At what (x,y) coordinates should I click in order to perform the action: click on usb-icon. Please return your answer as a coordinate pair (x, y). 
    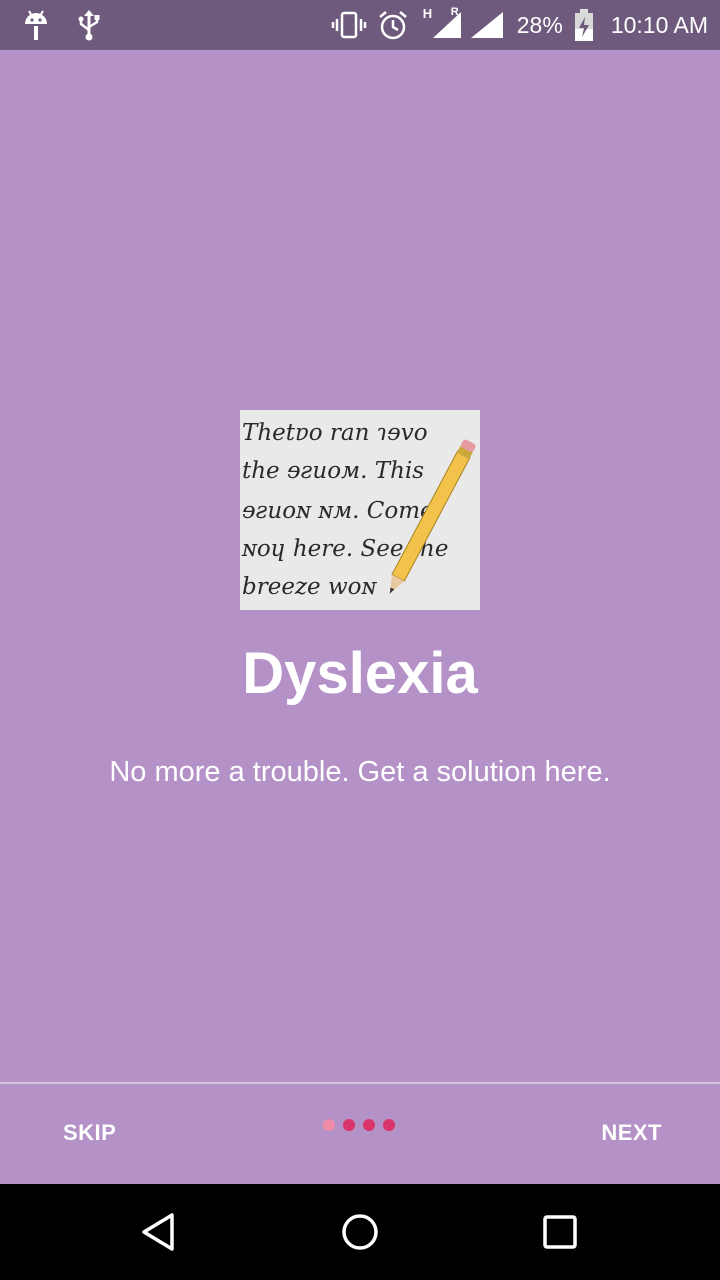
    Looking at the image, I should click on (89, 25).